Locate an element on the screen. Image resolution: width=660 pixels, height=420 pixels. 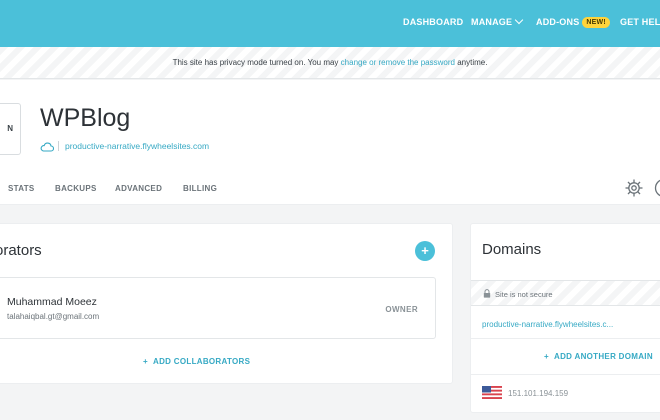
add-collaborator-button: + is located at coordinates (425, 251).